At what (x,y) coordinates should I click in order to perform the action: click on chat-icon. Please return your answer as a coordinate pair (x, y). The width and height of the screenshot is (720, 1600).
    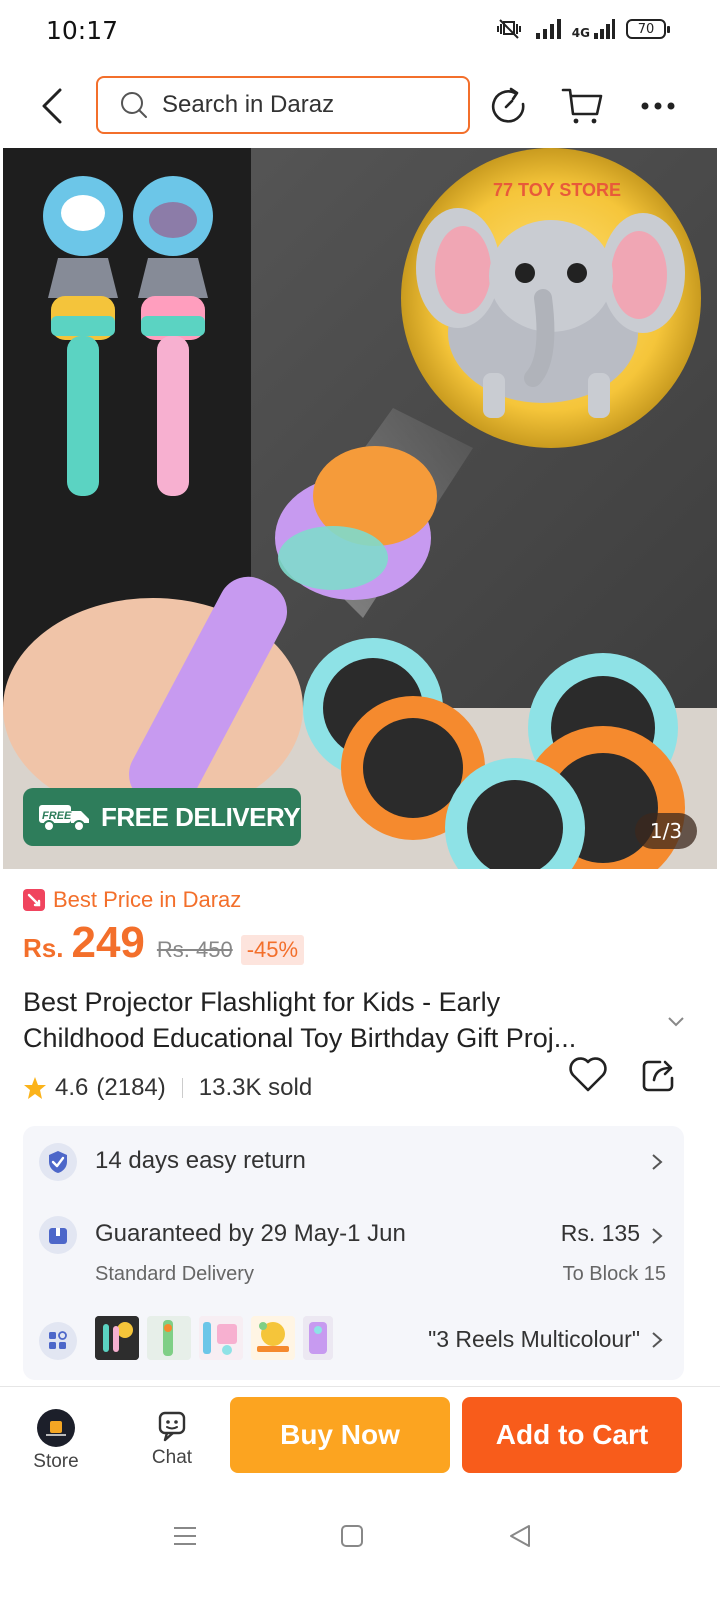
    Looking at the image, I should click on (172, 1426).